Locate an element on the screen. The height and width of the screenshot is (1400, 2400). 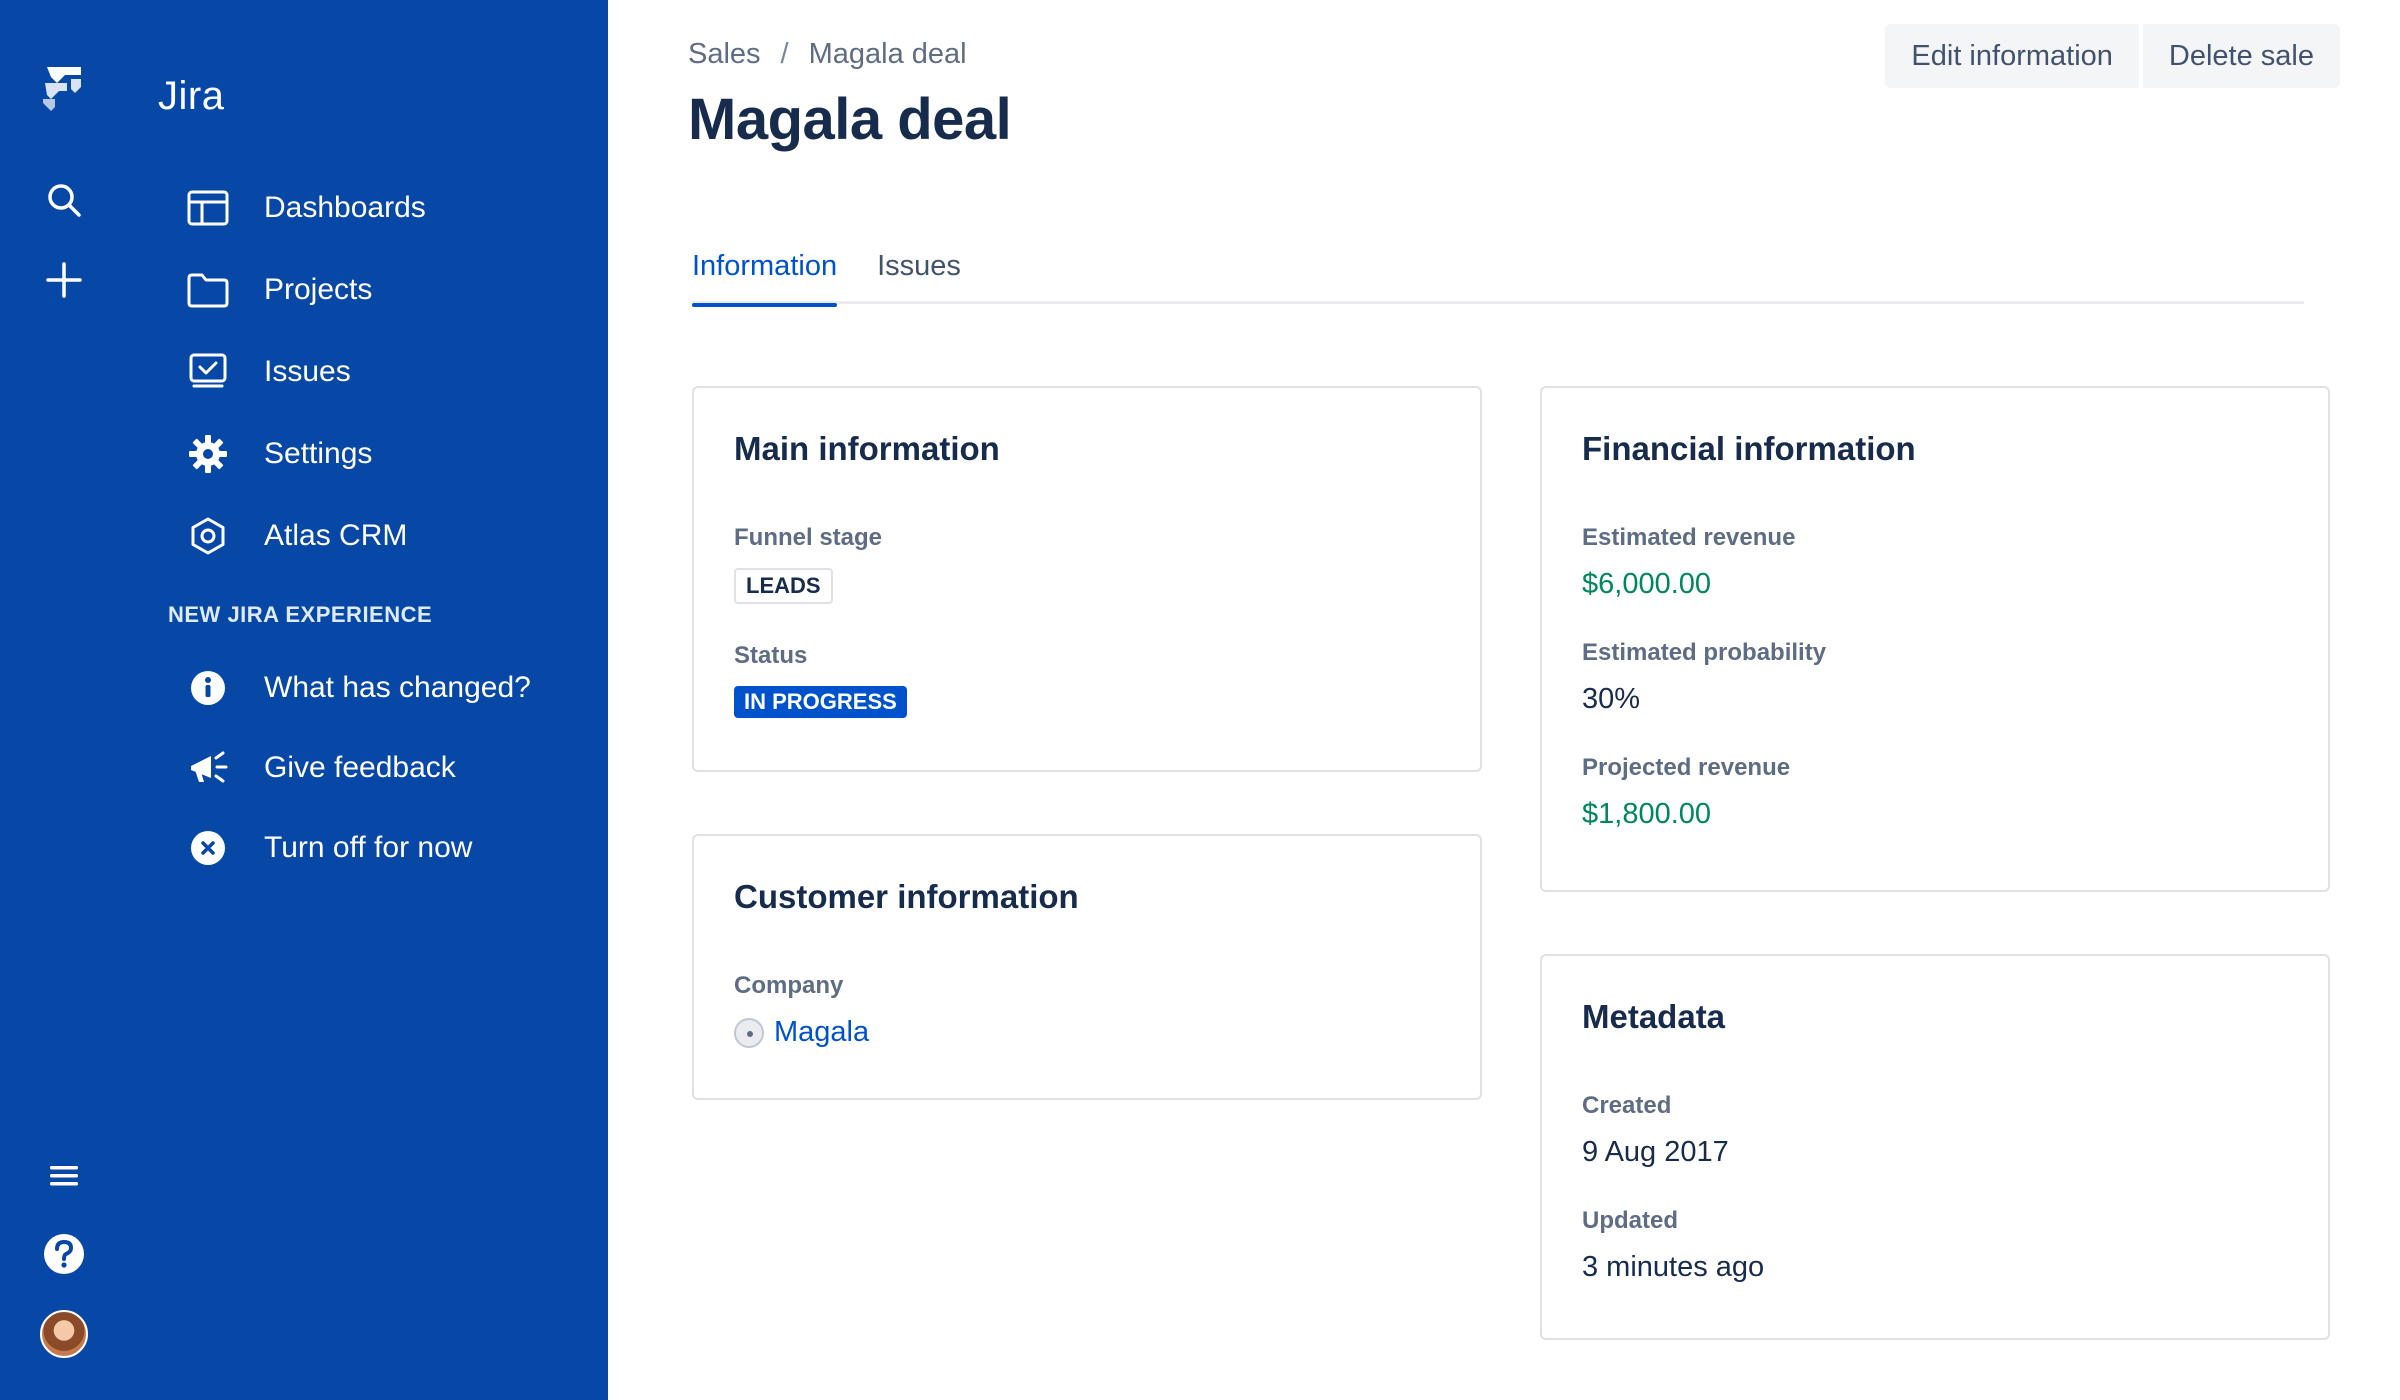
customer-information-card: Customer information Company Magala is located at coordinates (1087, 967).